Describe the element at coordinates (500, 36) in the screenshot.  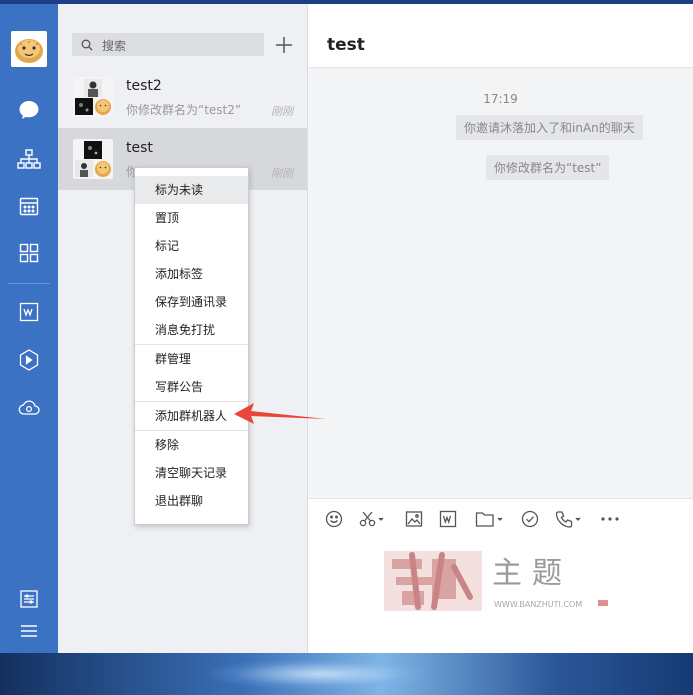
I see `chat-header: test` at that location.